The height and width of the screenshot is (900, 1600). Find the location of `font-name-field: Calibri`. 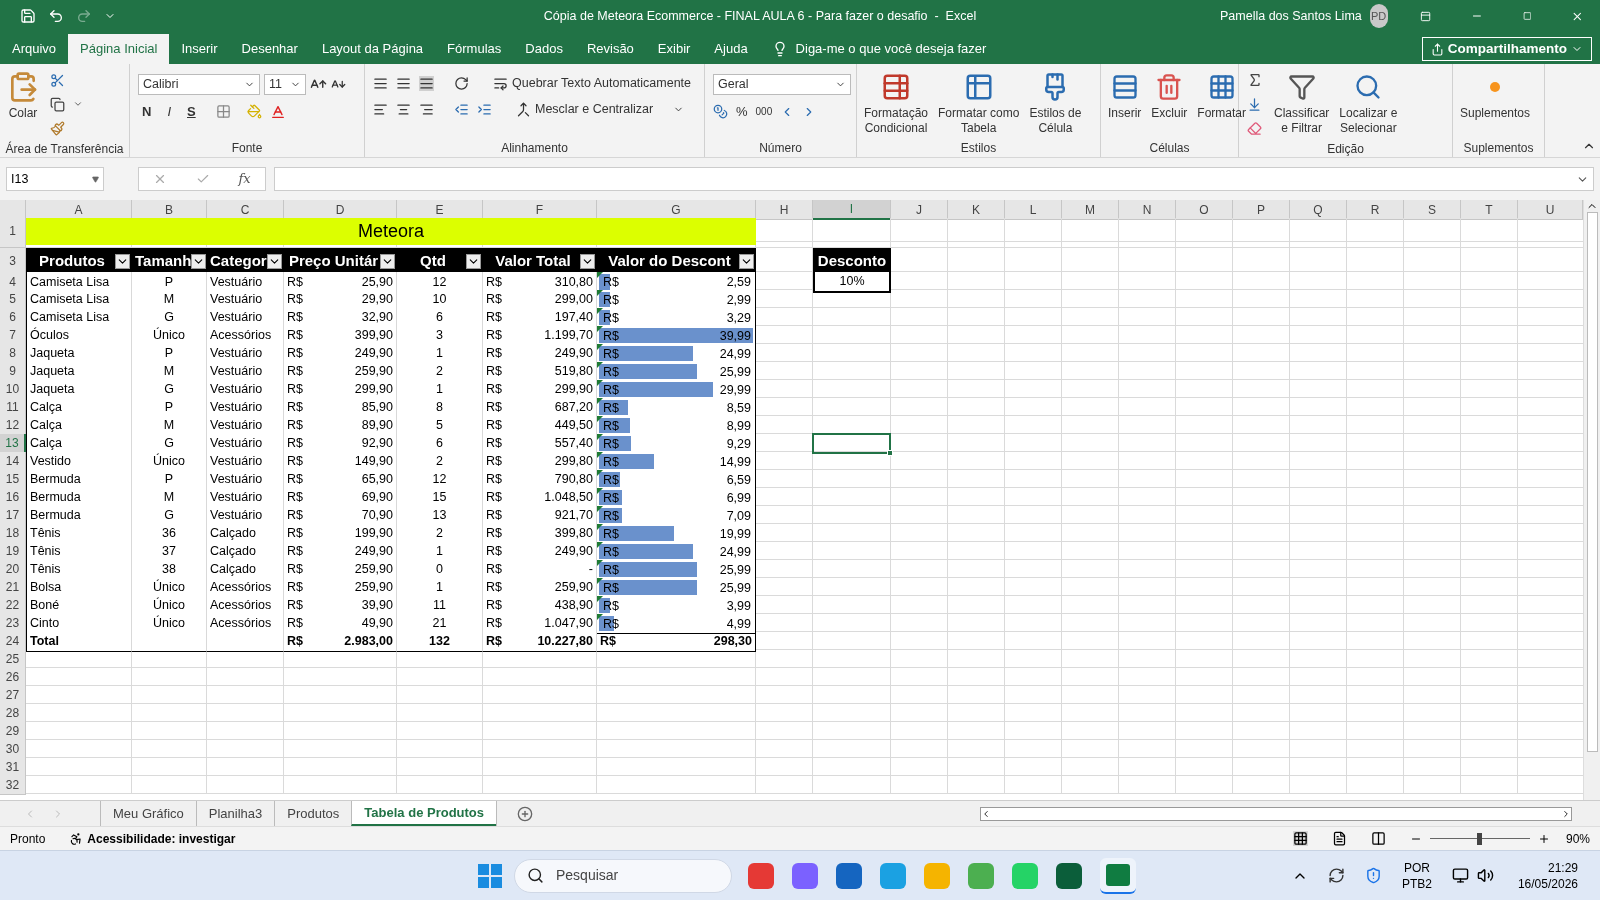

font-name-field: Calibri is located at coordinates (199, 84).